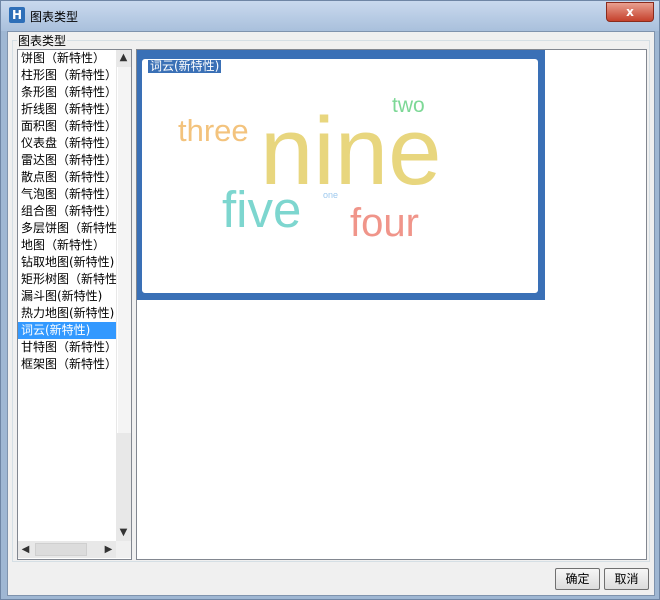  I want to click on chart-type-item: 面积图（新特性）, so click(67, 126).